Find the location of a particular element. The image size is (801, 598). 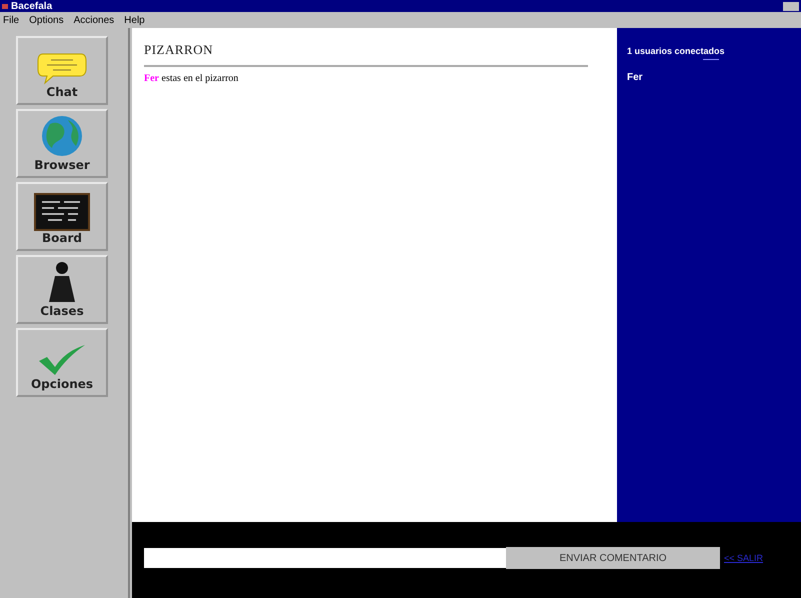

menu-item: File is located at coordinates (11, 20).